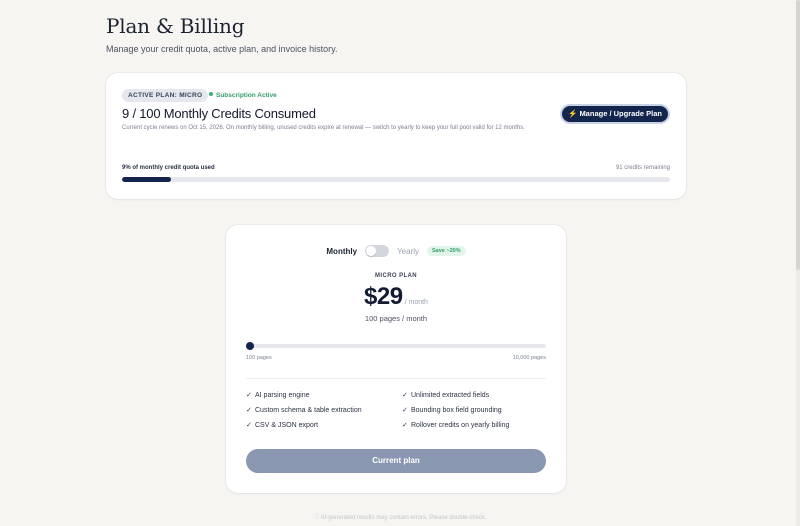 This screenshot has width=800, height=526. Describe the element at coordinates (175, 26) in the screenshot. I see `page-title: Plan & Billing` at that location.